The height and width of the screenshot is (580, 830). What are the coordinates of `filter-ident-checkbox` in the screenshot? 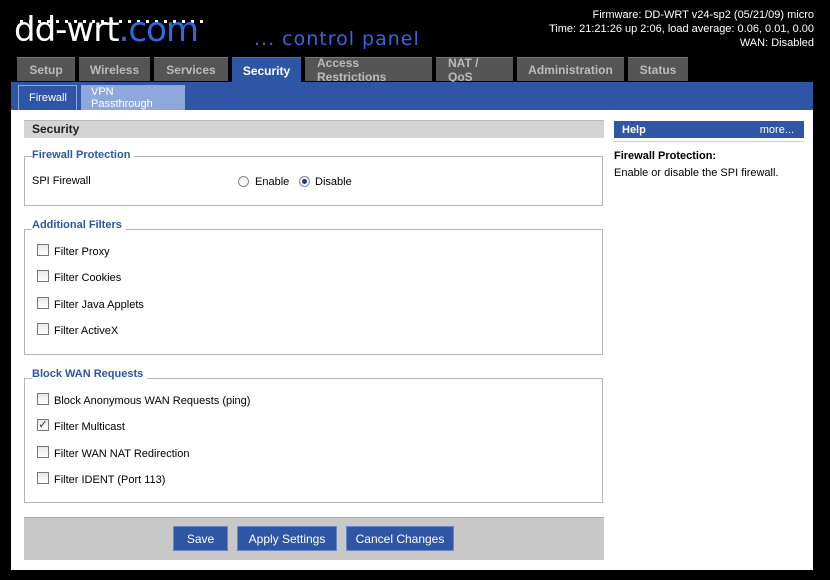 It's located at (43, 478).